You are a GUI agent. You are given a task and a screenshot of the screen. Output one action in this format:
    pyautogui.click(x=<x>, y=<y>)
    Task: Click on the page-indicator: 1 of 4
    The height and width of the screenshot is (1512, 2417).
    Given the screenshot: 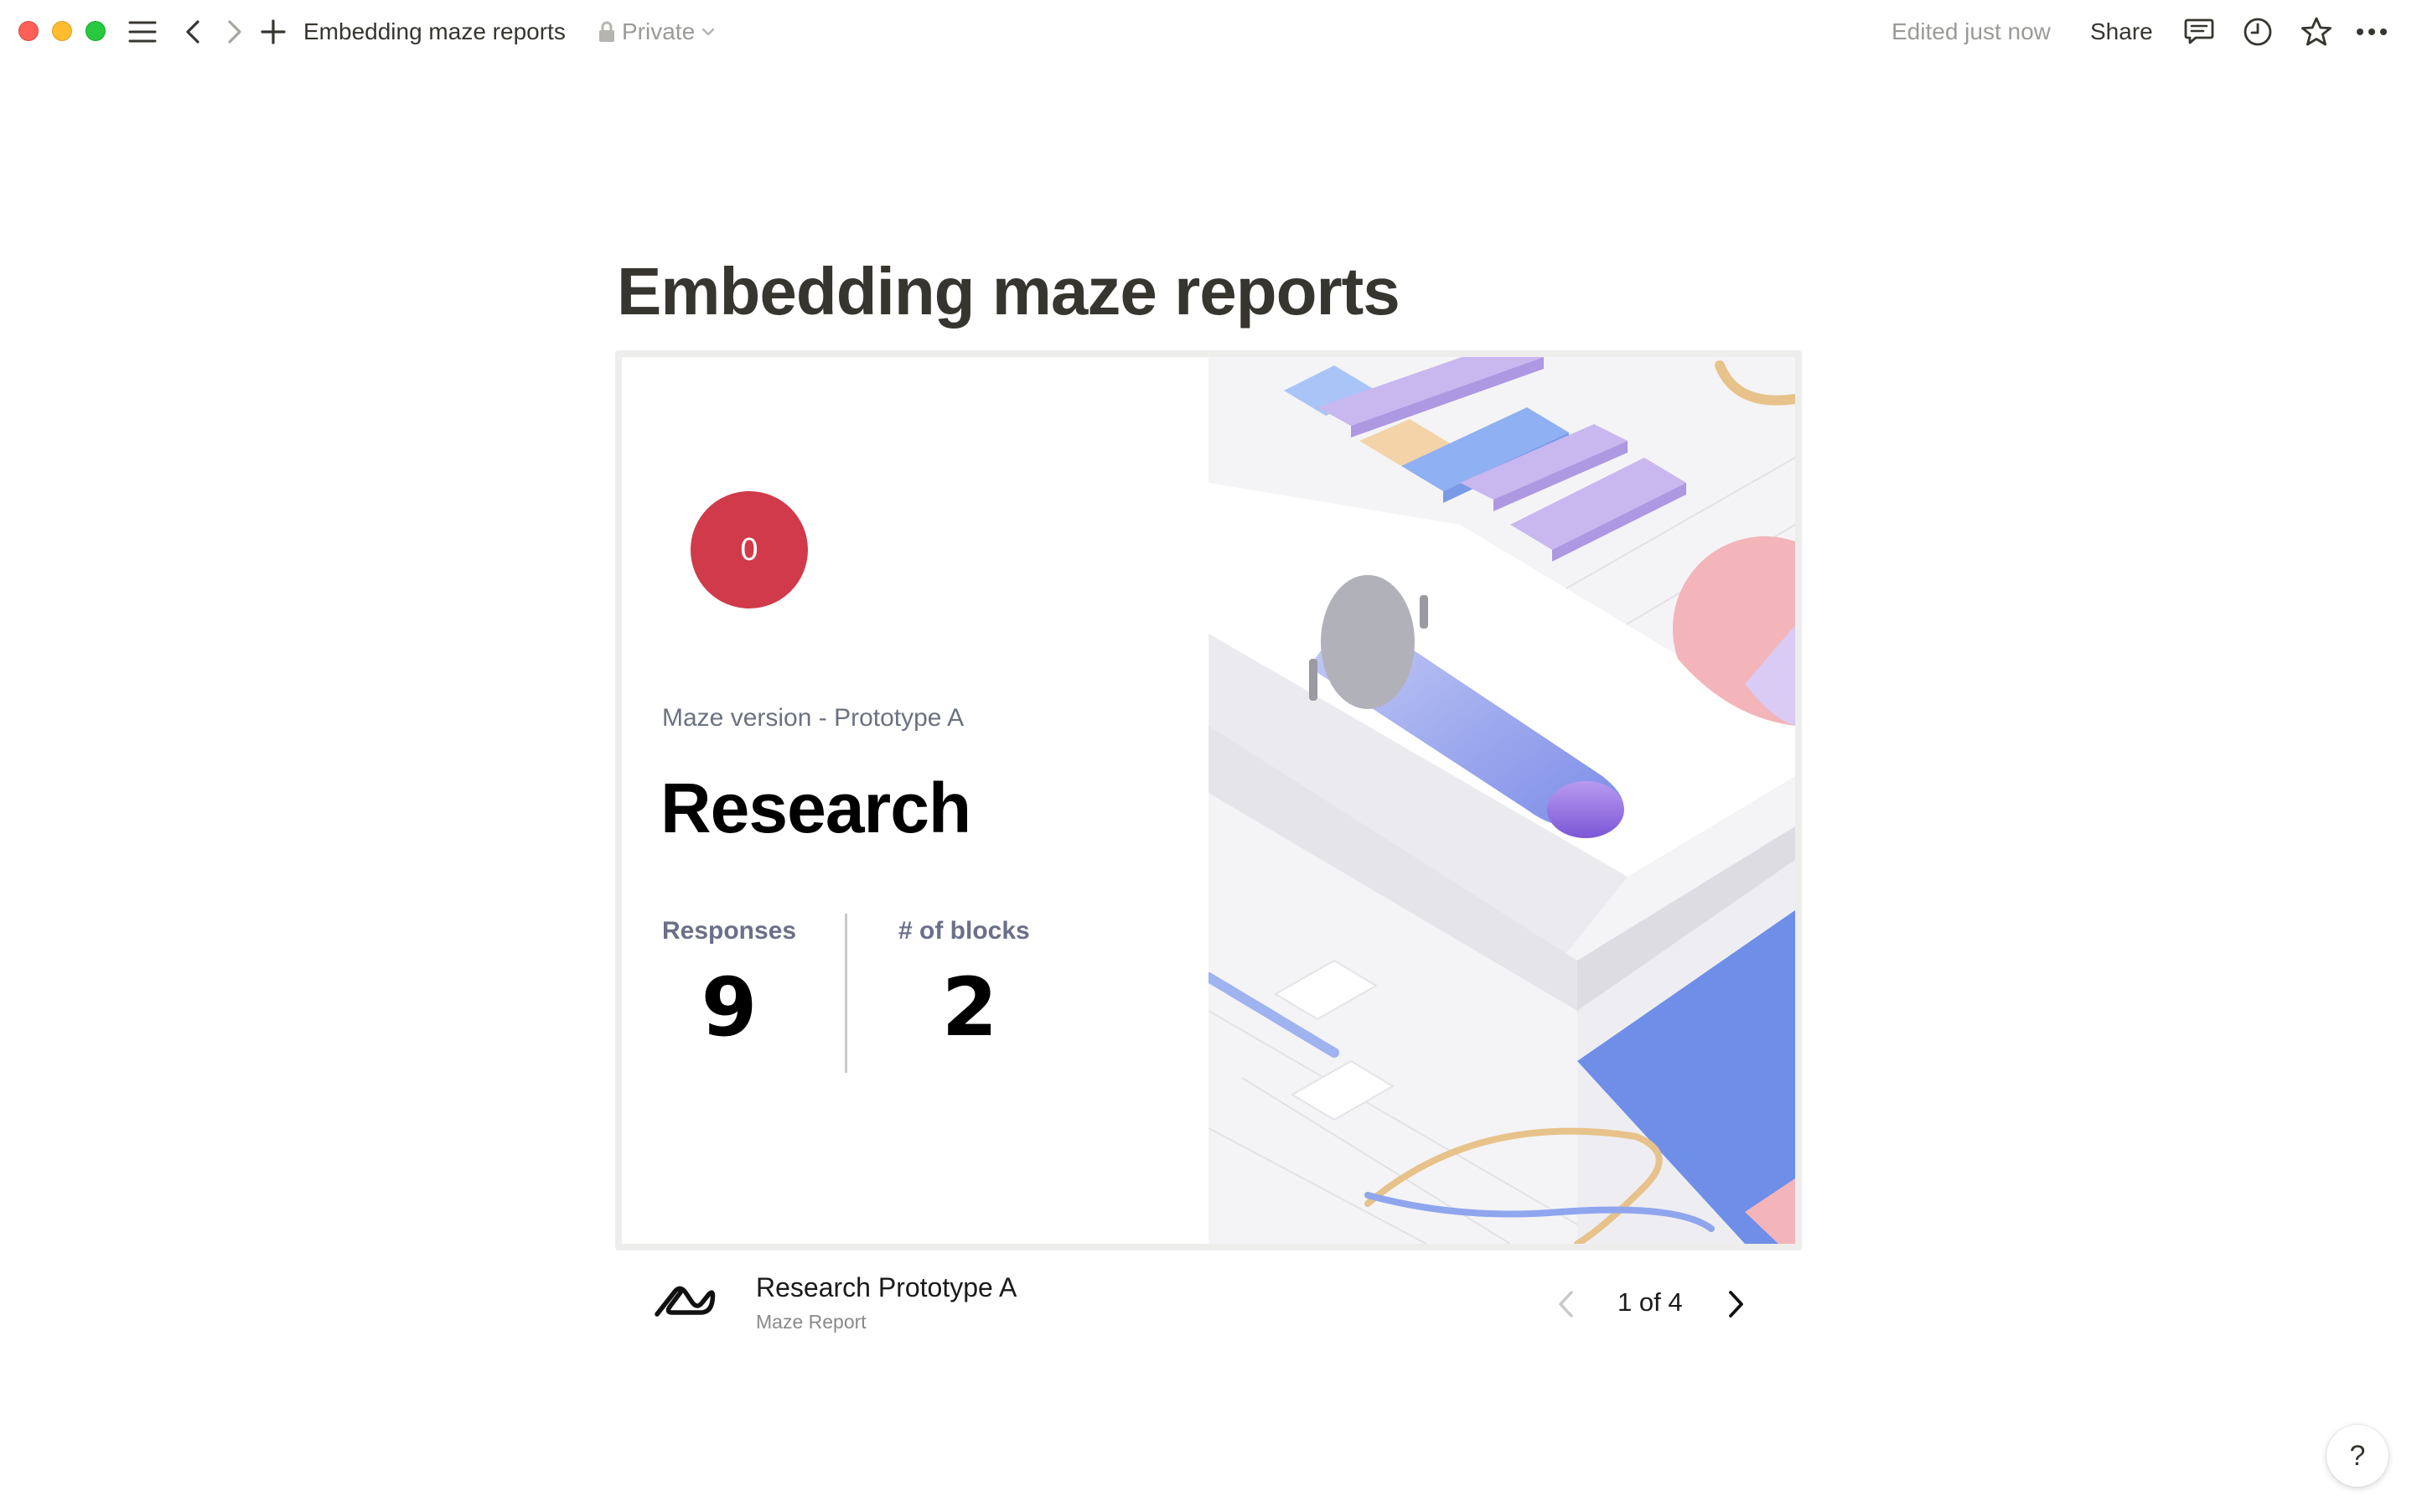 What is the action you would take?
    pyautogui.click(x=1650, y=1302)
    